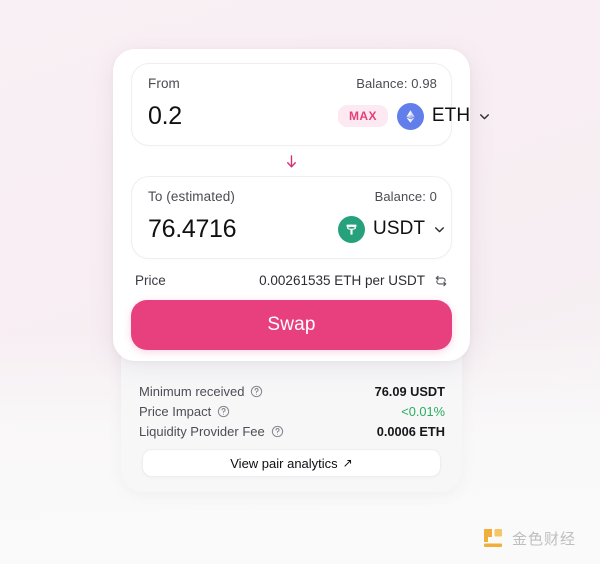 This screenshot has height=564, width=600. I want to click on swap-direction-icon, so click(441, 281).